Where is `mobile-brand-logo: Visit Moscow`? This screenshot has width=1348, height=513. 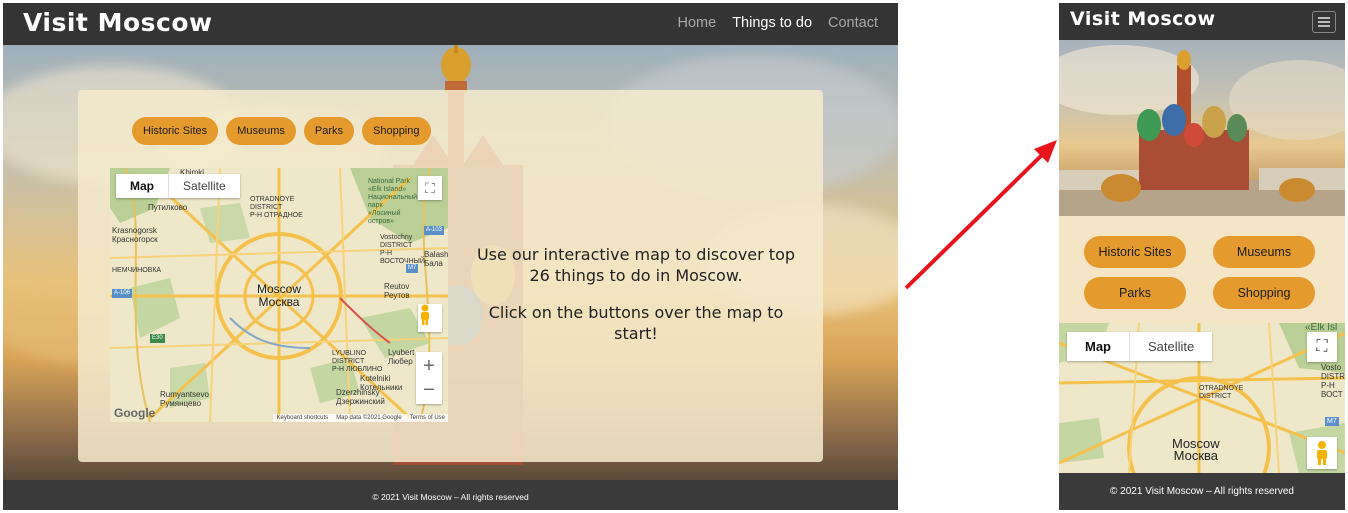
mobile-brand-logo: Visit Moscow is located at coordinates (1143, 19).